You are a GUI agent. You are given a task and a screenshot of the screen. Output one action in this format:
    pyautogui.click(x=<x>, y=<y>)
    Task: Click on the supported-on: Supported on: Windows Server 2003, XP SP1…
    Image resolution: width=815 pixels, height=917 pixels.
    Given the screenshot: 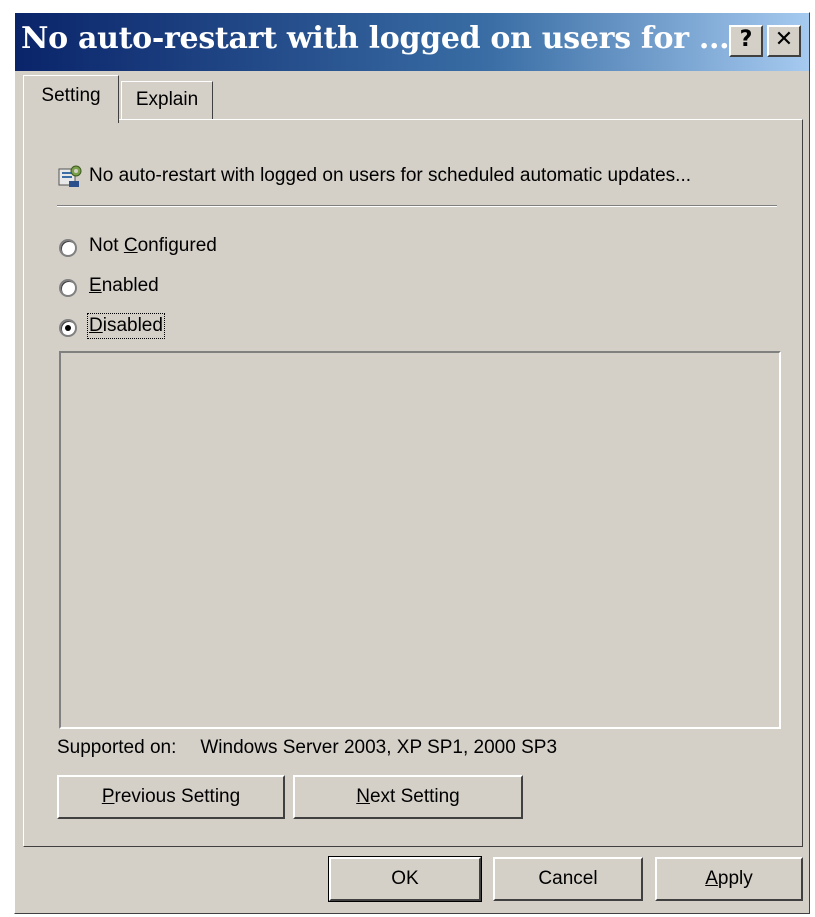 What is the action you would take?
    pyautogui.click(x=307, y=748)
    